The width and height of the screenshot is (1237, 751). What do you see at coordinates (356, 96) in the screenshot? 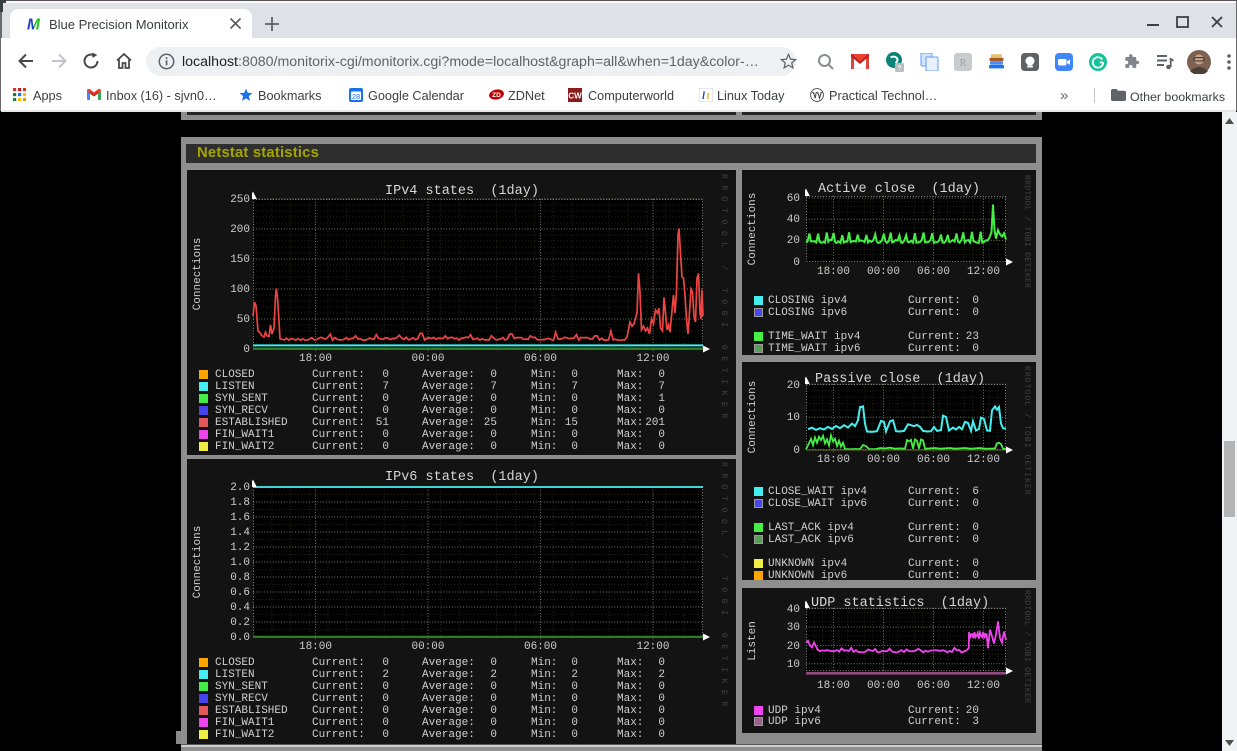
I see `svg-text: 28` at bounding box center [356, 96].